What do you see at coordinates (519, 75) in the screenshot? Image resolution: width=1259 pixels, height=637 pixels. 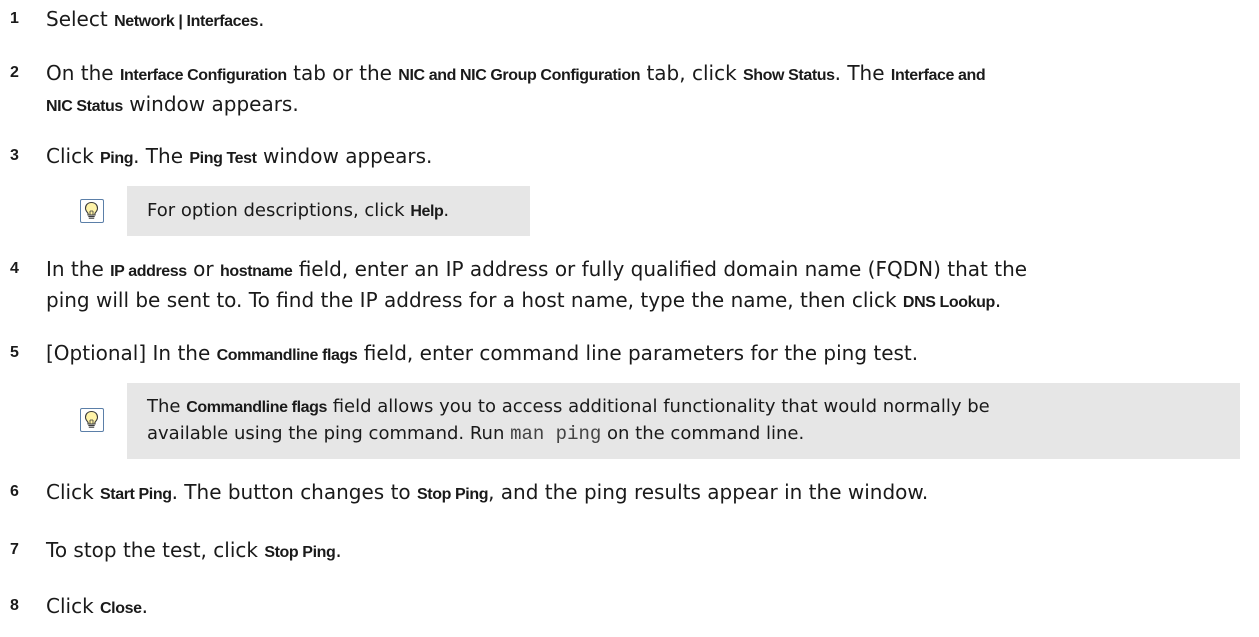 I see `ui-term: NIC and NIC Group Configuration` at bounding box center [519, 75].